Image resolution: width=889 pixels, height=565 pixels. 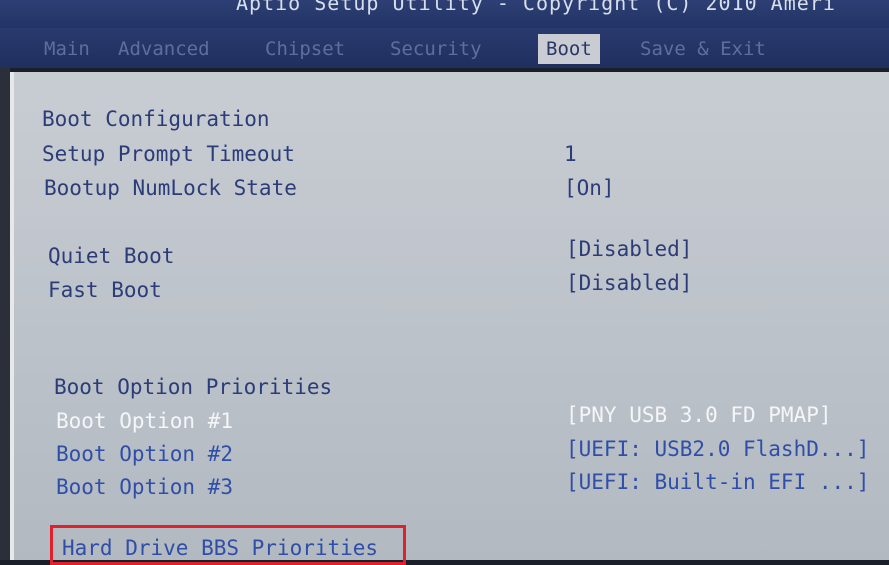 What do you see at coordinates (170, 188) in the screenshot?
I see `bootup-numlock-label: Bootup NumLock State` at bounding box center [170, 188].